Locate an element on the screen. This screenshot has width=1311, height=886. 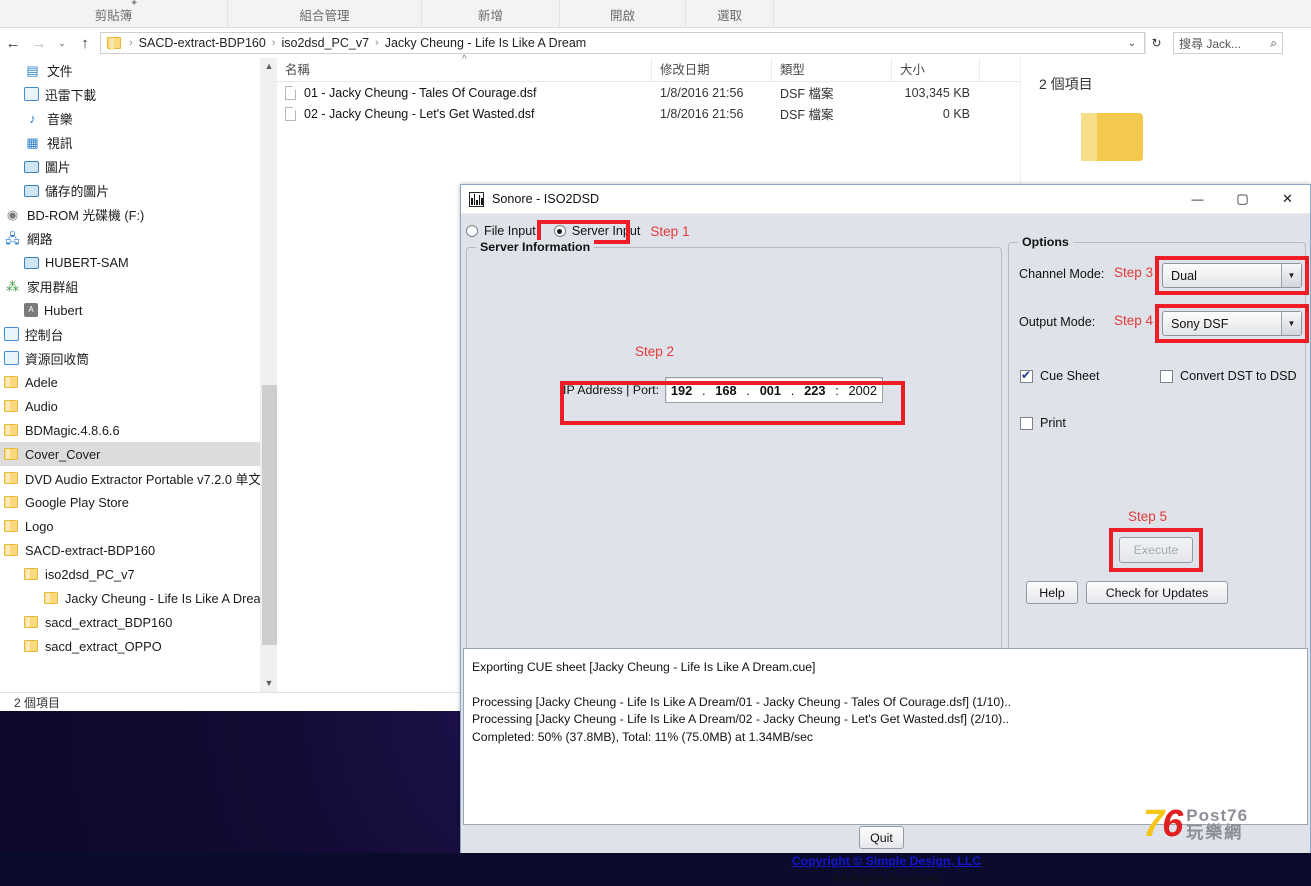
nav-item: ♪ 音樂 is located at coordinates (138, 118).